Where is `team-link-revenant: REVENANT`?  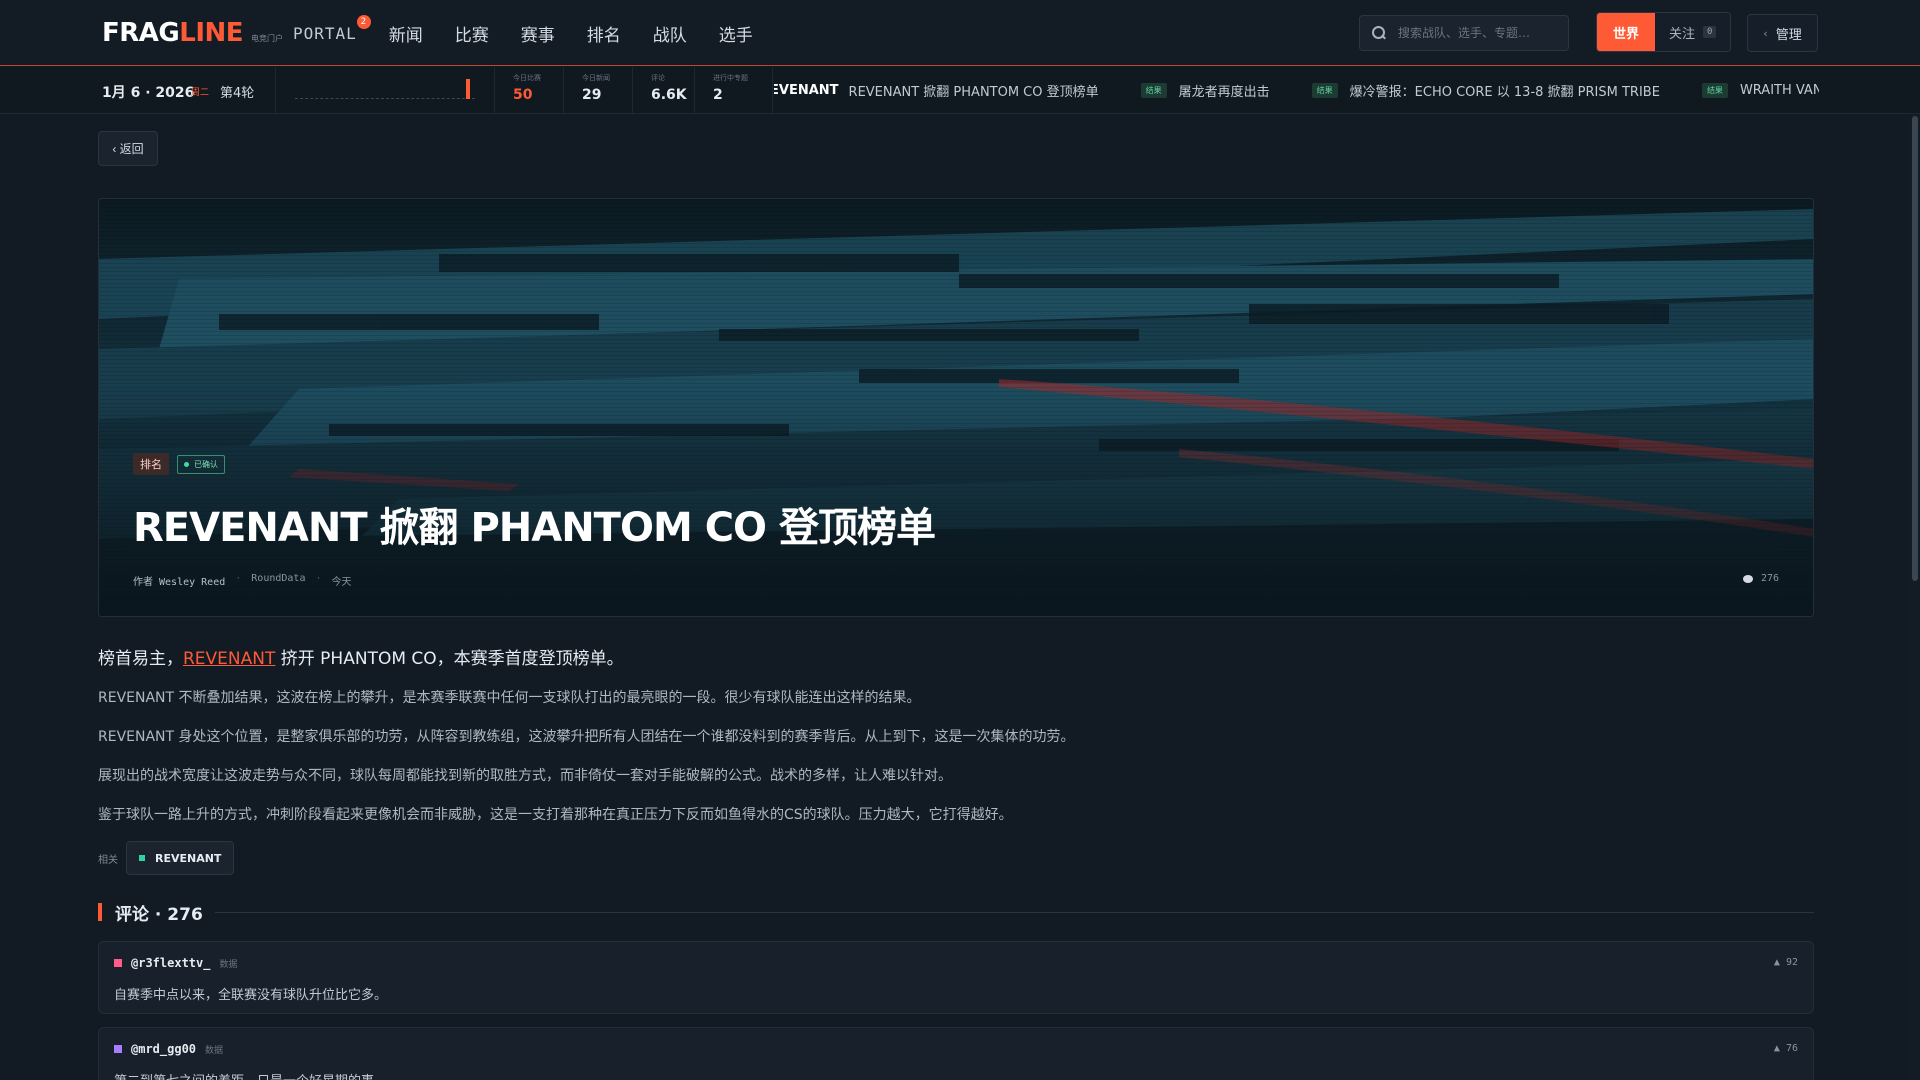
team-link-revenant: REVENANT is located at coordinates (229, 659).